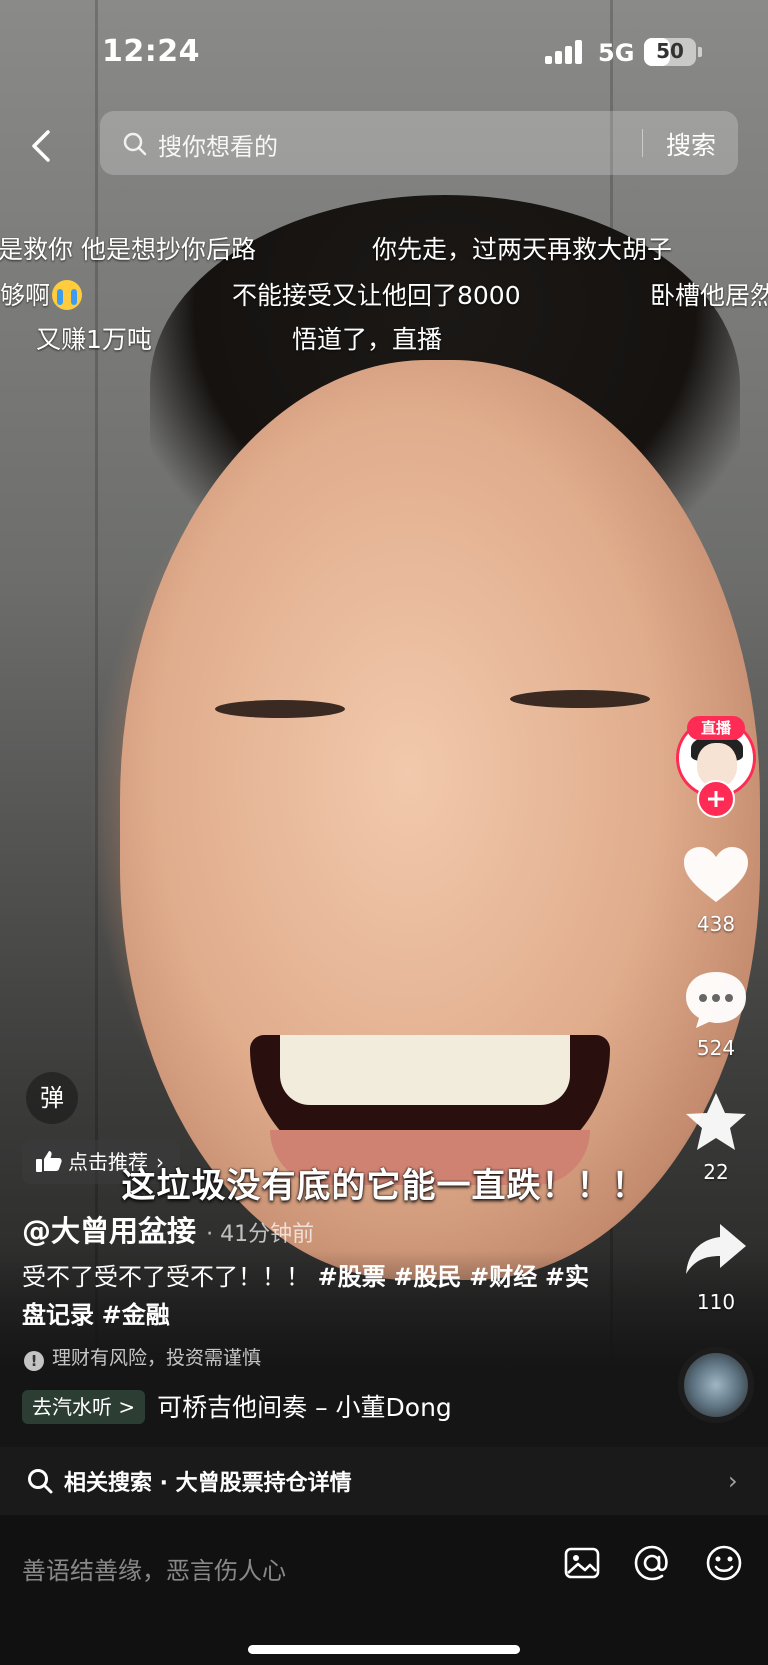 The image size is (768, 1665). What do you see at coordinates (733, 1481) in the screenshot?
I see `chevron-right-icon: ›` at bounding box center [733, 1481].